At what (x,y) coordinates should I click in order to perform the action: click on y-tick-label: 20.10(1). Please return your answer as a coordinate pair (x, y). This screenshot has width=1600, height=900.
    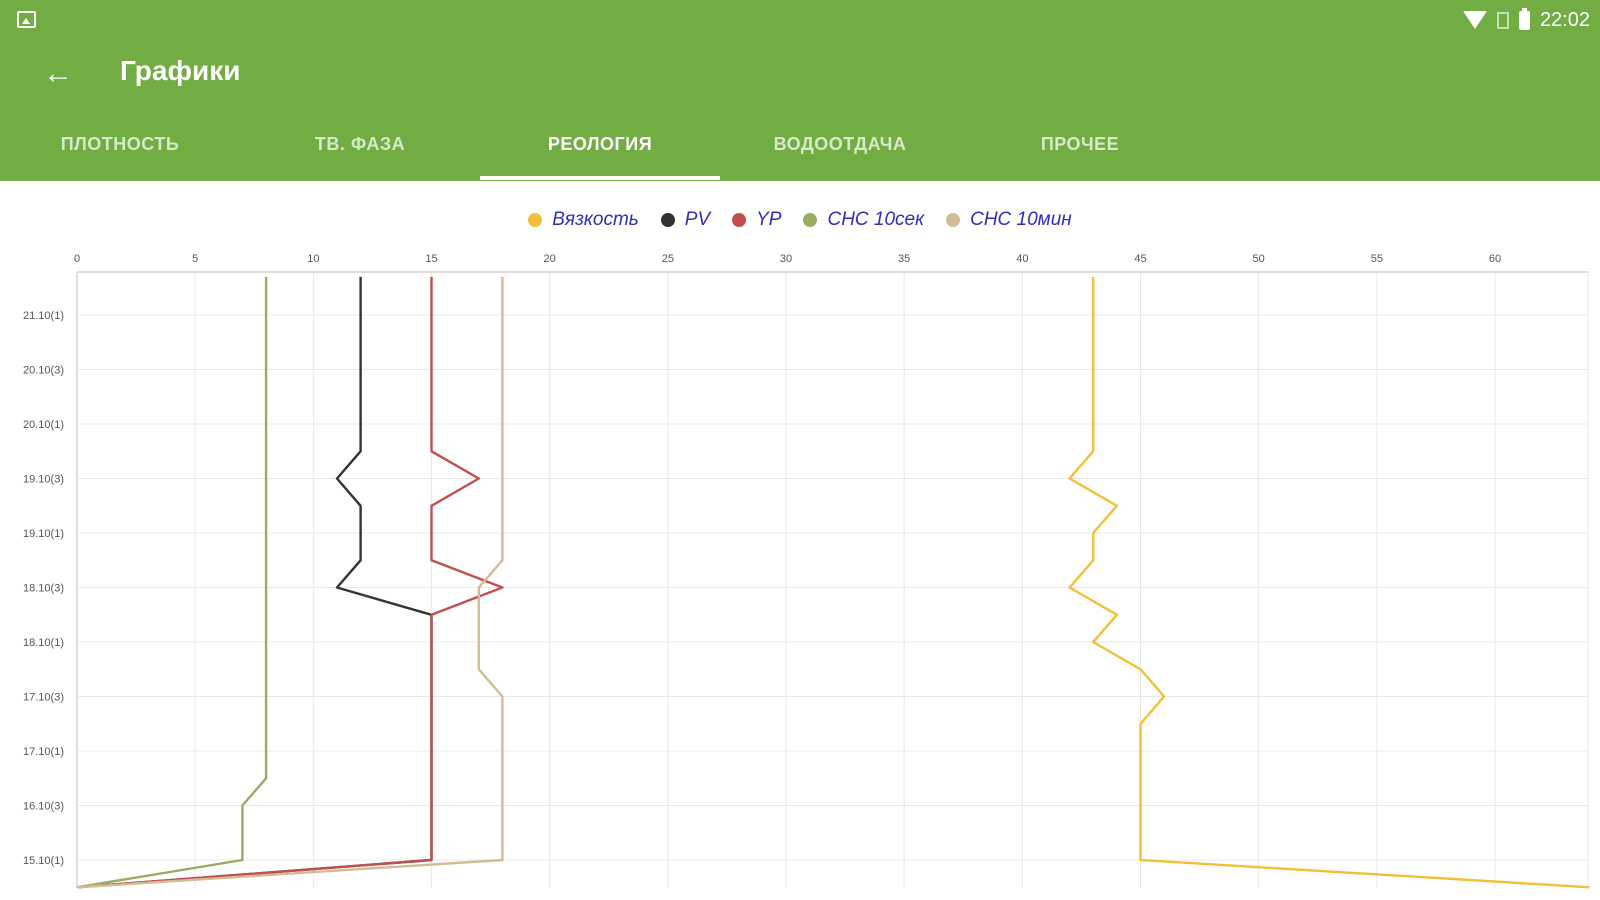
    Looking at the image, I should click on (43, 425).